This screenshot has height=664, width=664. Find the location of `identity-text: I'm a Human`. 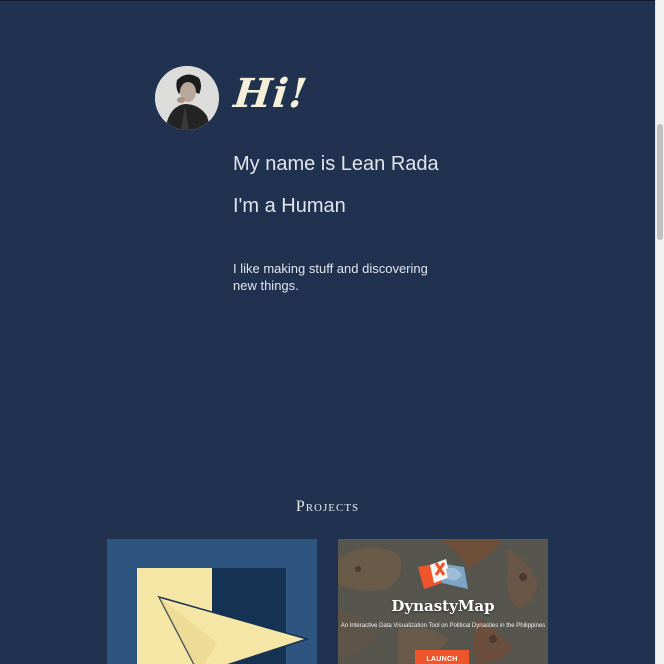

identity-text: I'm a Human is located at coordinates (289, 206).